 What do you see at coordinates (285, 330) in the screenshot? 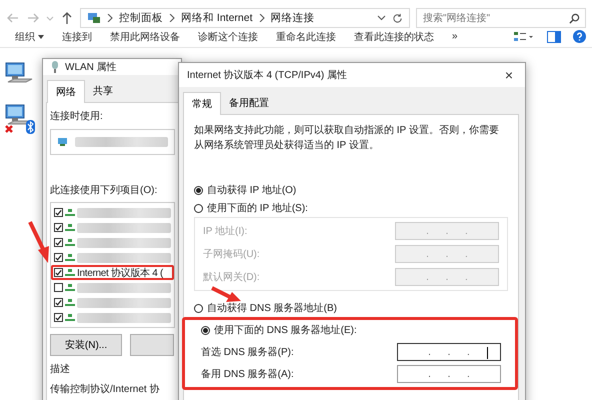
I see `radio-label: 使用下面的 DNS 服务器地址(E):` at bounding box center [285, 330].